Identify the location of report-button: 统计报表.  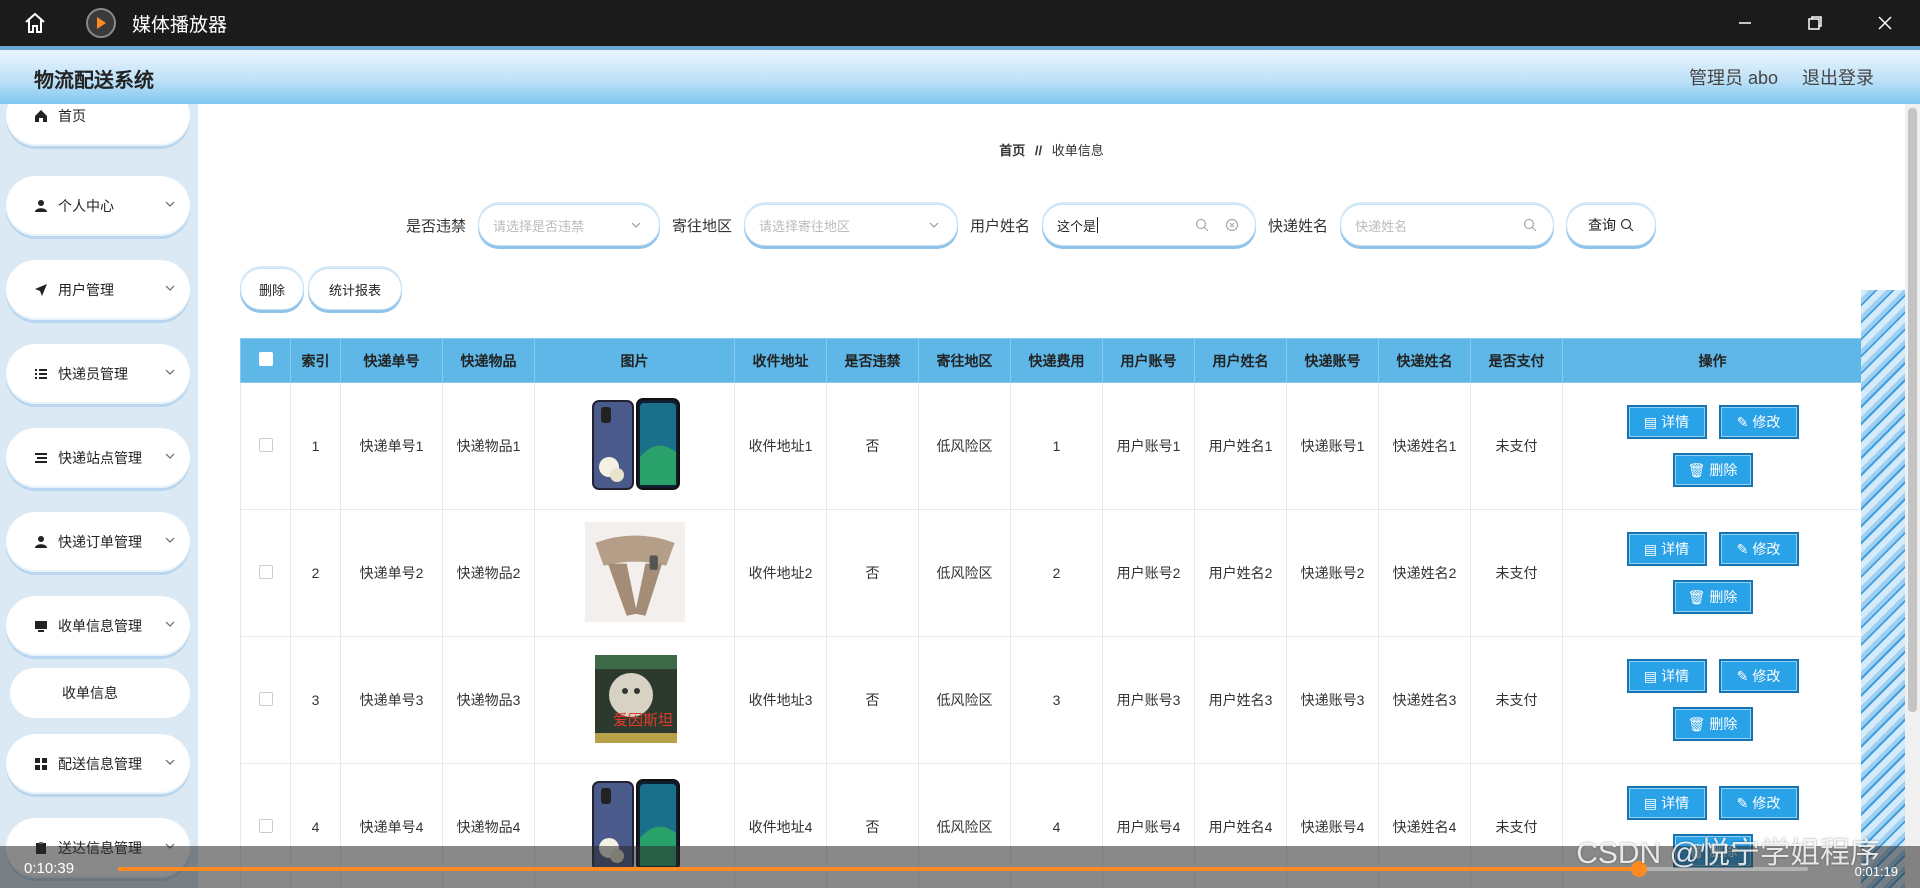
(355, 289).